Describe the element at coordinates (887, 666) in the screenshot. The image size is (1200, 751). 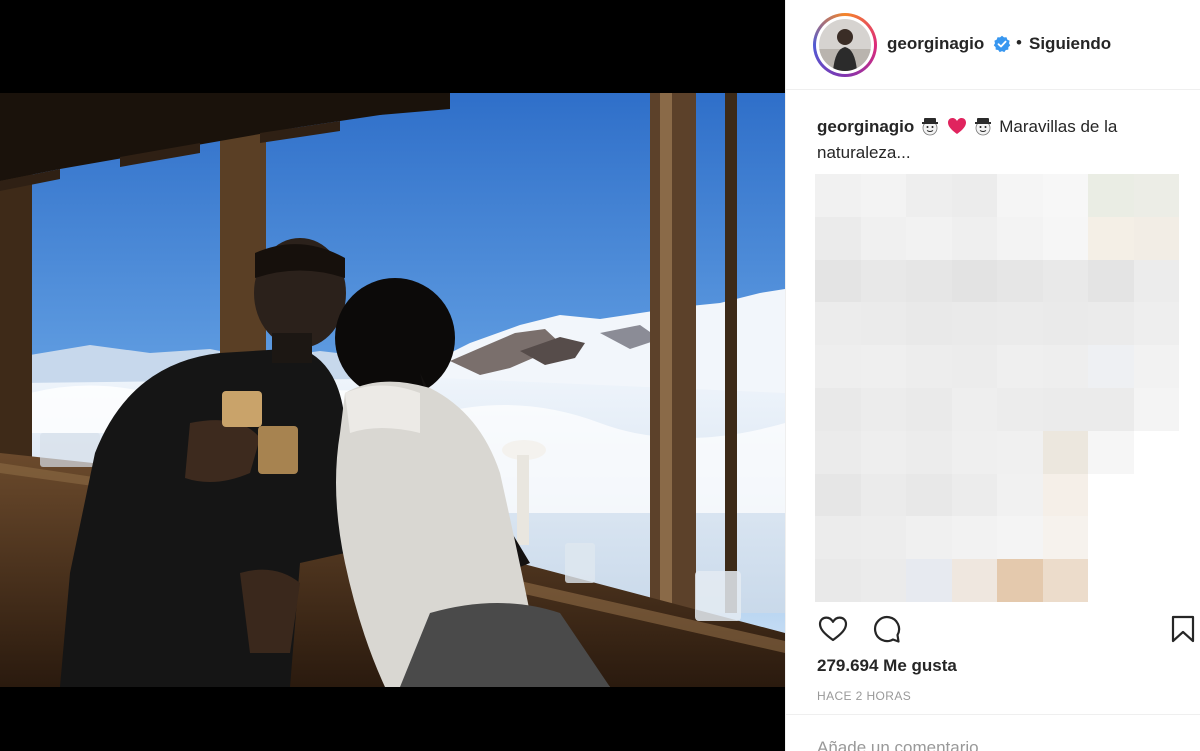
I see `likes-count: 279.694 Me gusta` at that location.